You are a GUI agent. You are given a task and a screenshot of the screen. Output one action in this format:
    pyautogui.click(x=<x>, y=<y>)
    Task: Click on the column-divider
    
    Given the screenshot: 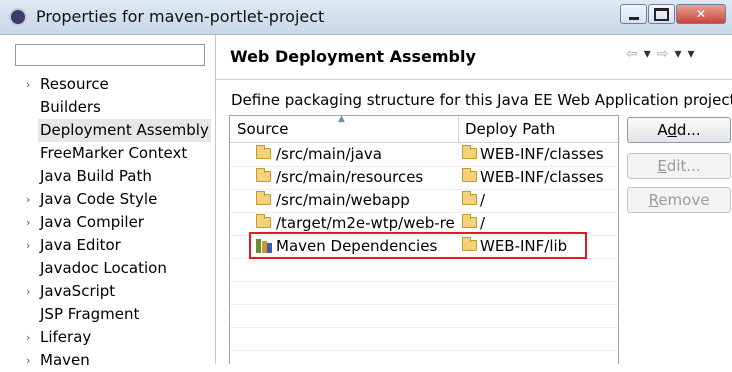 What is the action you would take?
    pyautogui.click(x=458, y=129)
    